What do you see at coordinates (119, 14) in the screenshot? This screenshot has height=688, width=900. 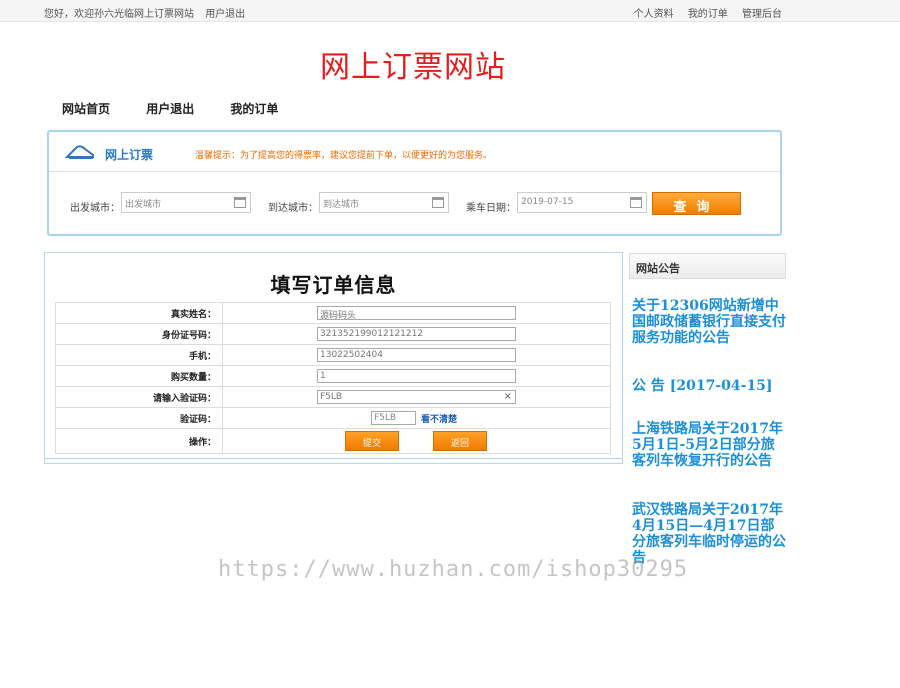 I see `greeting-text: 您好，欢迎孙六光临网上订票网站` at bounding box center [119, 14].